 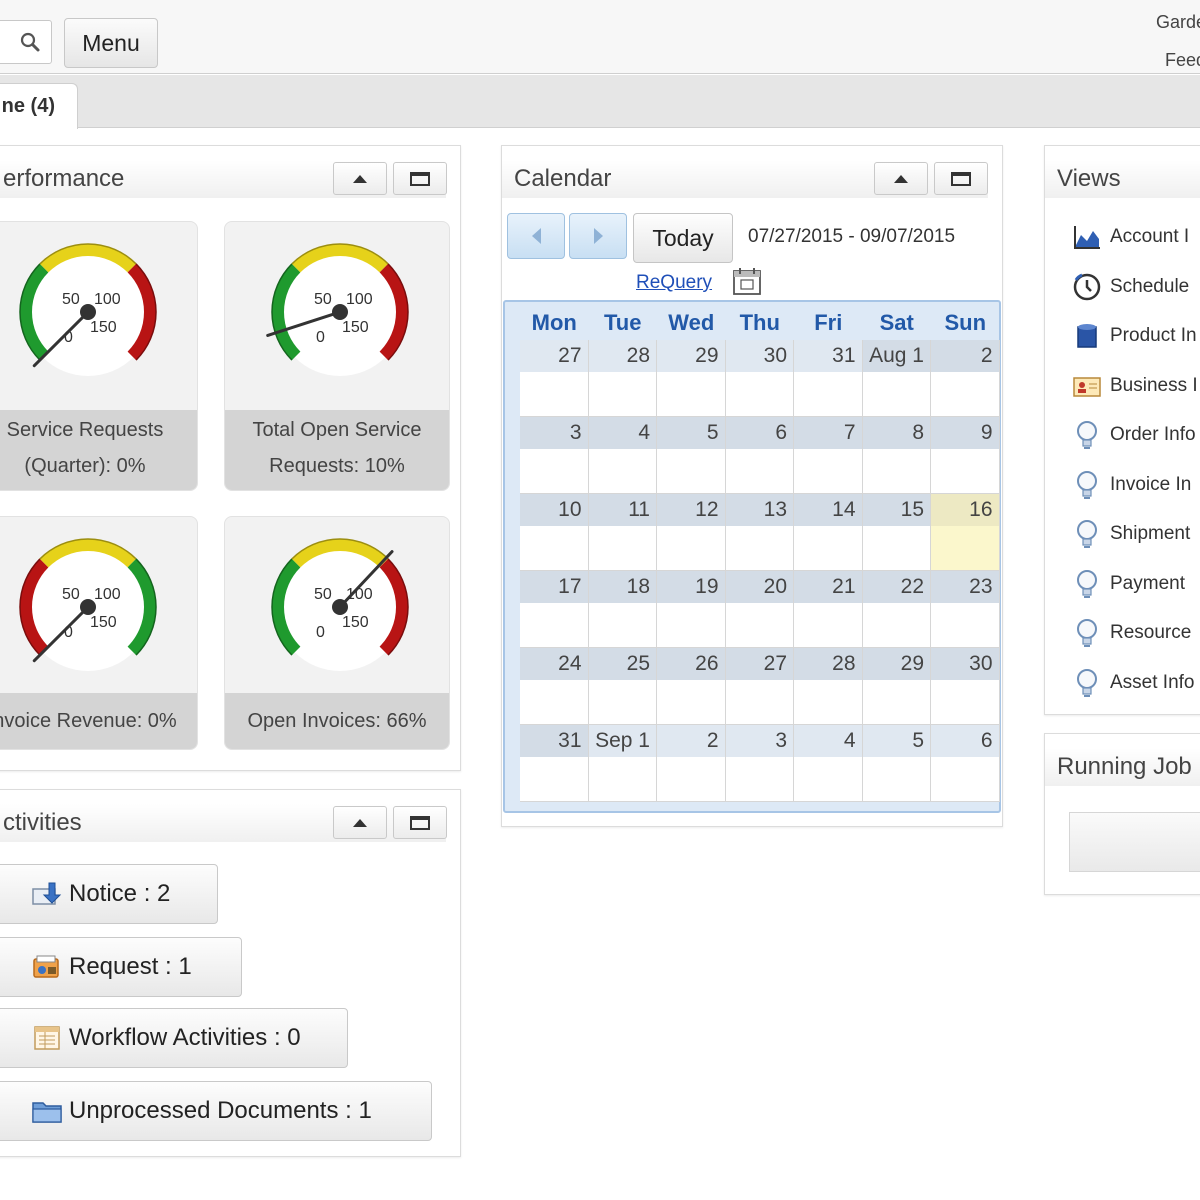 I want to click on calendar-day-cell: 7, so click(x=828, y=455).